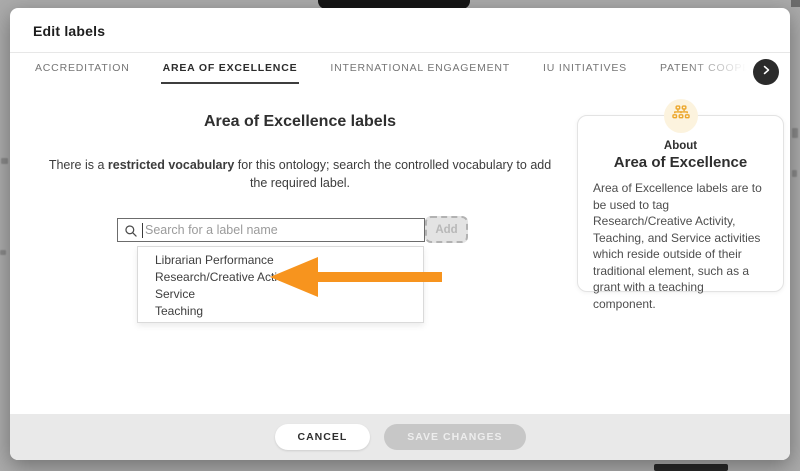 This screenshot has width=800, height=471. I want to click on tab-iu-initiatives: IU INITIATIVES, so click(585, 68).